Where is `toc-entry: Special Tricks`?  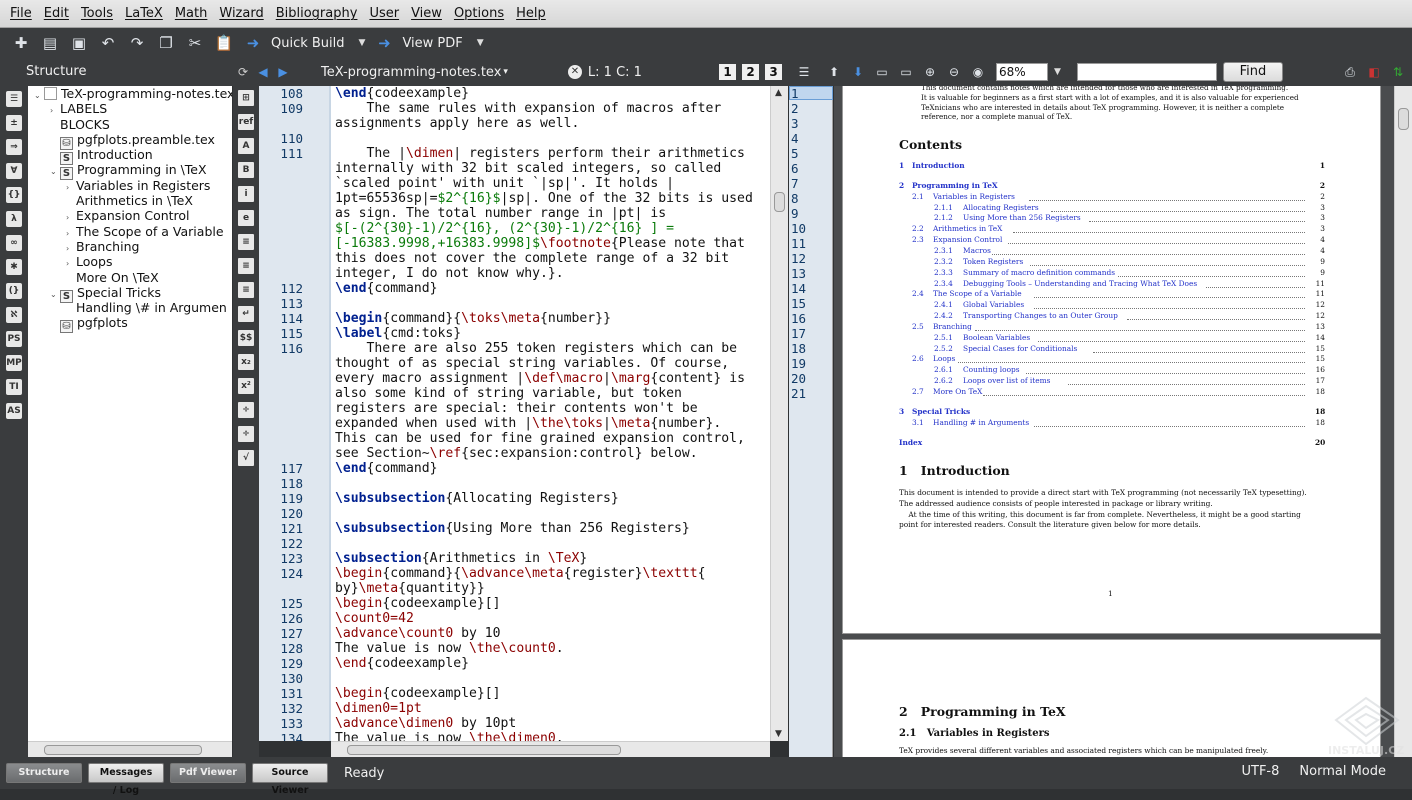
toc-entry: Special Tricks is located at coordinates (941, 411).